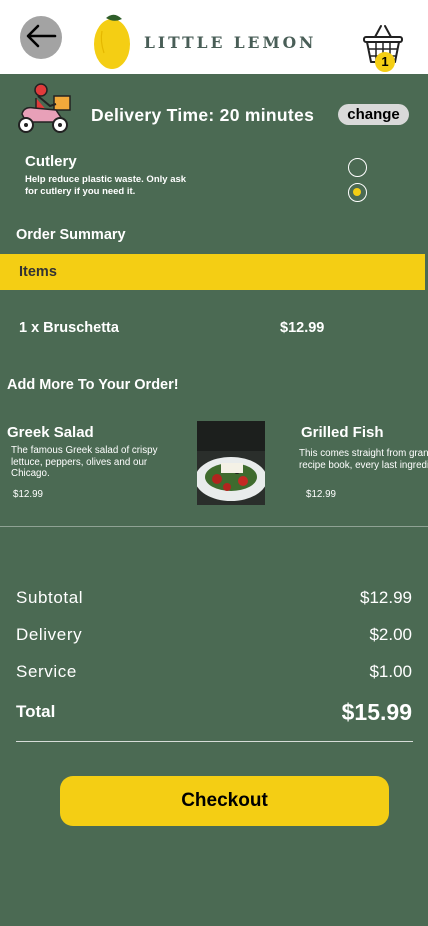 Image resolution: width=428 pixels, height=926 pixels. I want to click on arrow-left-icon, so click(41, 36).